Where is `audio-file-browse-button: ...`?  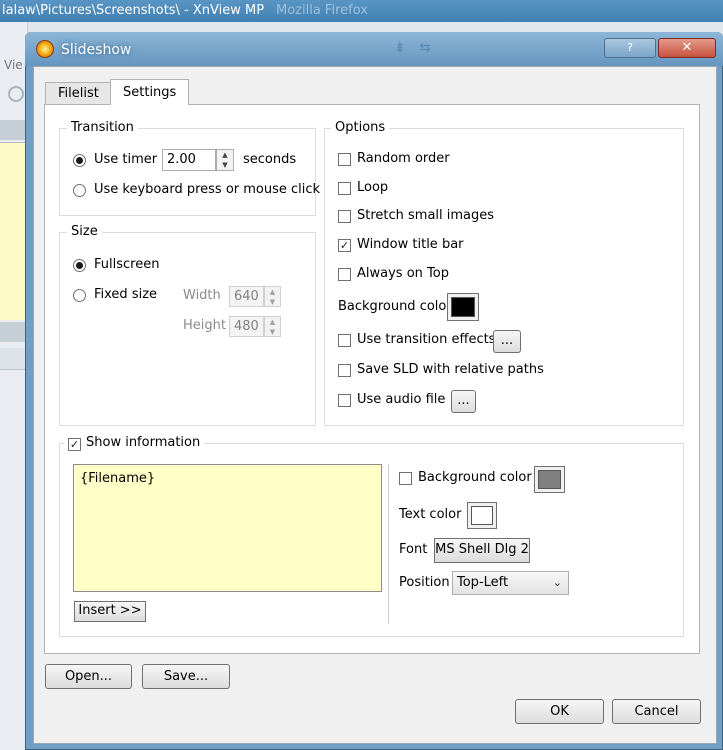
audio-file-browse-button: ... is located at coordinates (463, 401).